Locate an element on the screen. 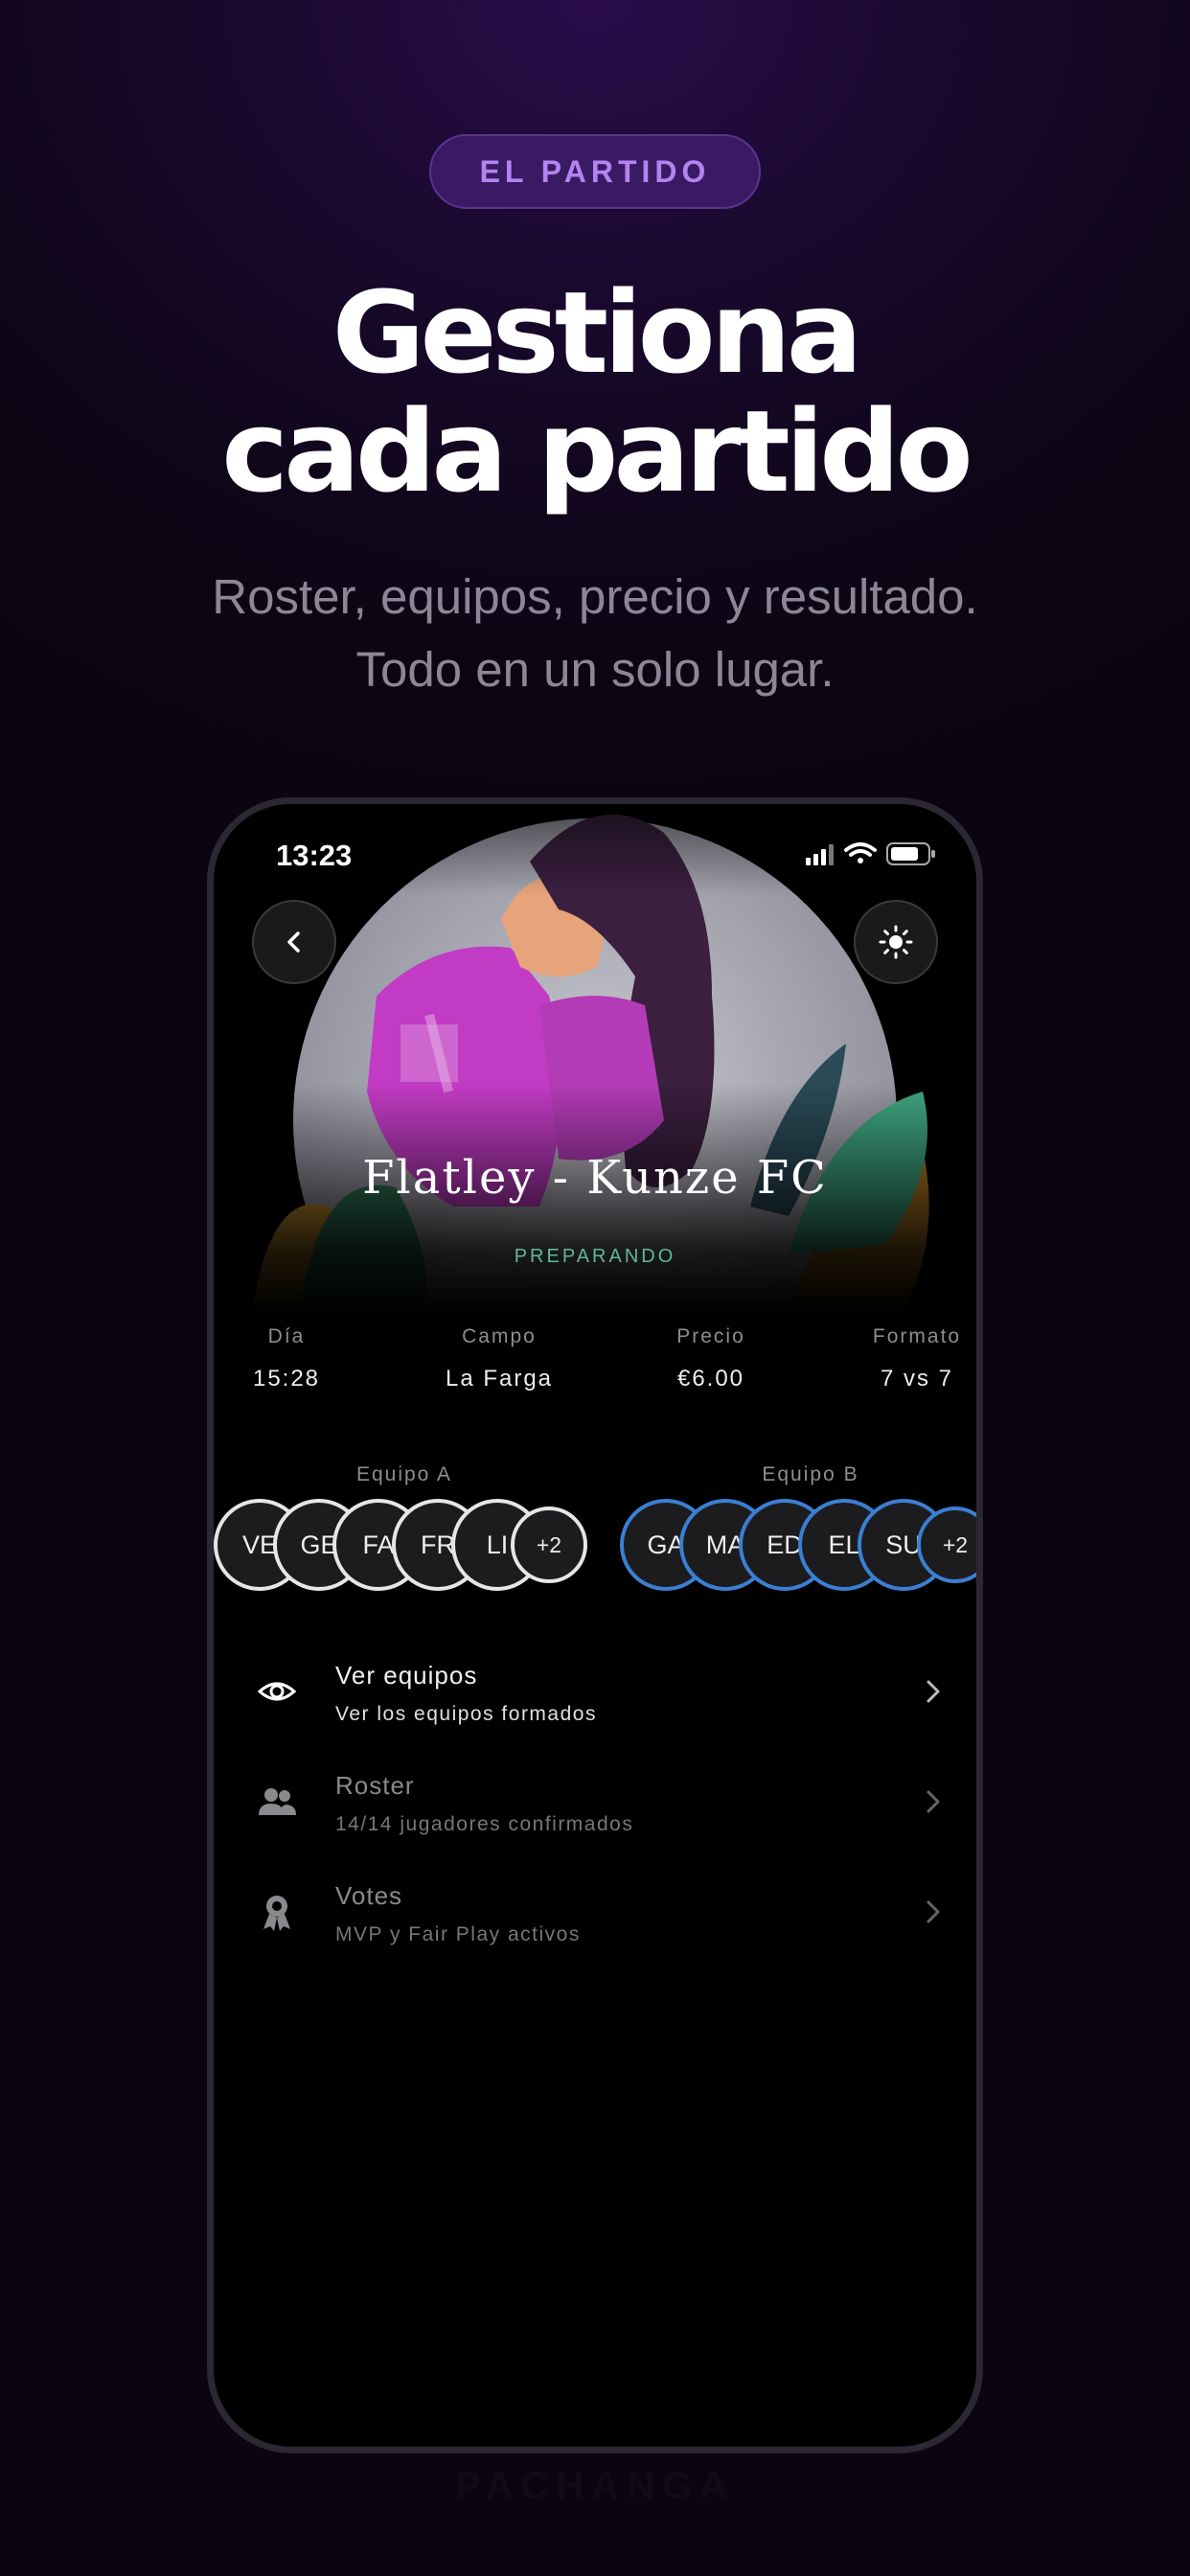 The image size is (1190, 2576). chevron-left-icon is located at coordinates (294, 942).